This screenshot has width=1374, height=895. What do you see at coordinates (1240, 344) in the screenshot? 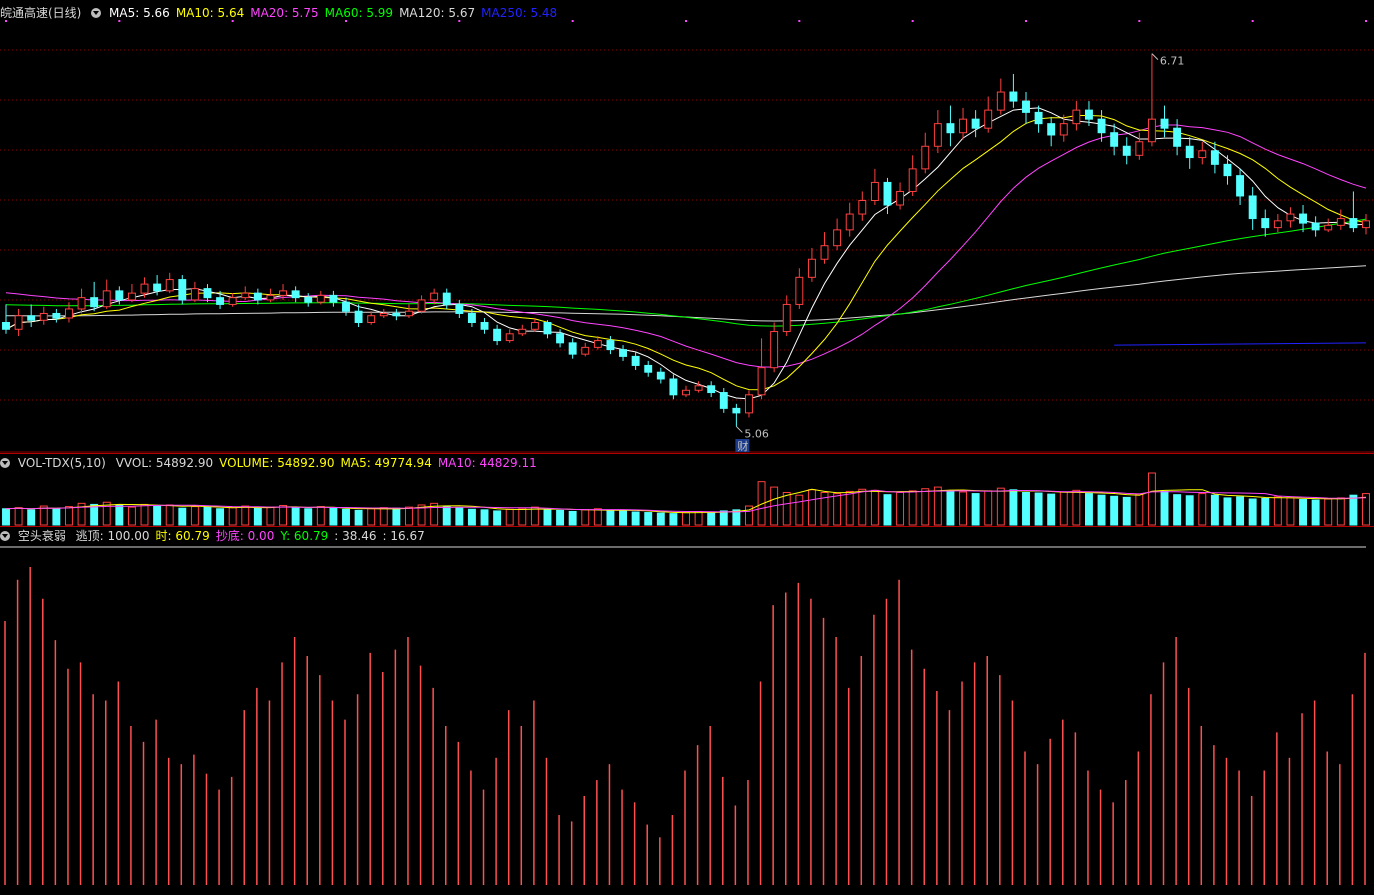
I see `ma250-line` at bounding box center [1240, 344].